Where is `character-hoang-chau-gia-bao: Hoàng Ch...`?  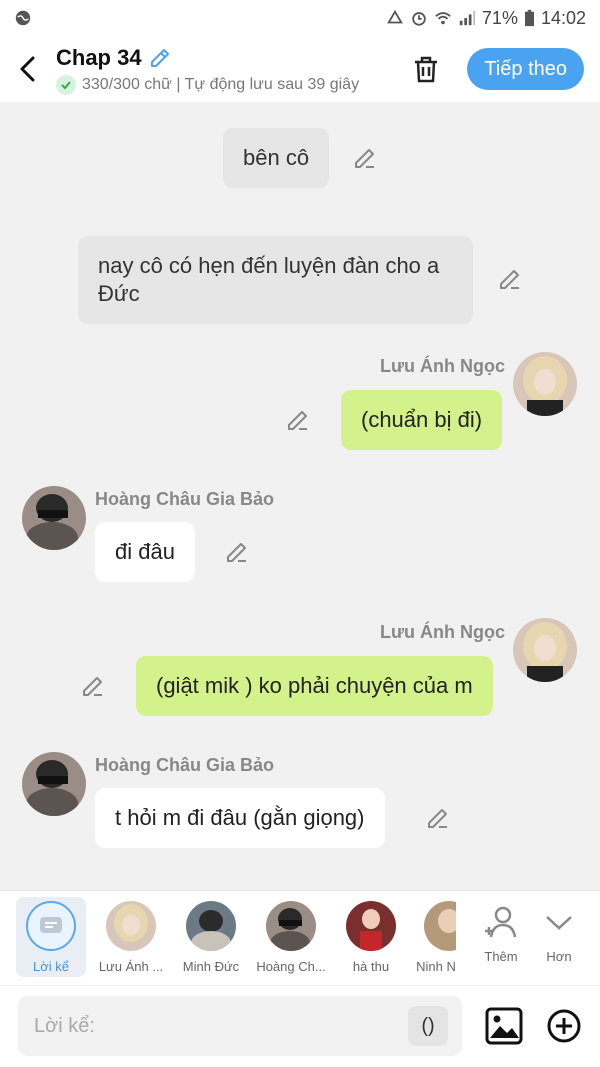 character-hoang-chau-gia-bao: Hoàng Ch... is located at coordinates (291, 937).